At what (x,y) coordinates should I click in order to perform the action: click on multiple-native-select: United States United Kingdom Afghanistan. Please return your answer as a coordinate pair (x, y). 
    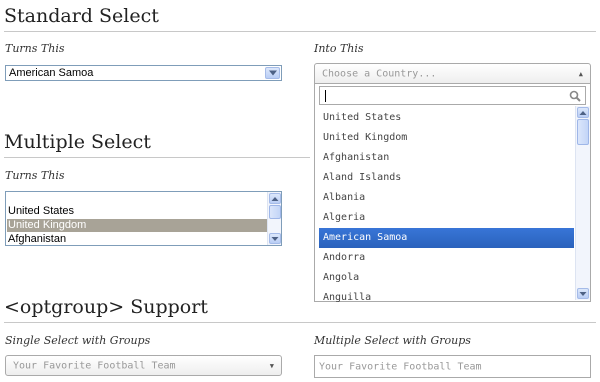
    Looking at the image, I should click on (143, 218).